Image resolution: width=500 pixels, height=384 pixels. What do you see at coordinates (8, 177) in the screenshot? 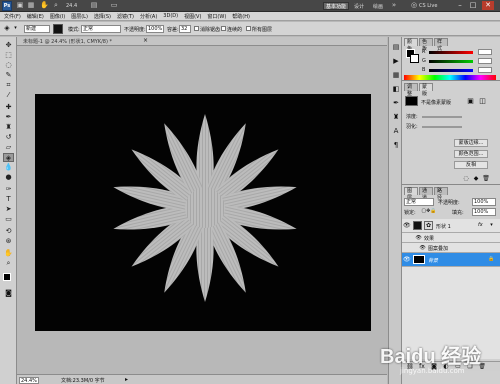
I see `dodge-tool: ●` at bounding box center [8, 177].